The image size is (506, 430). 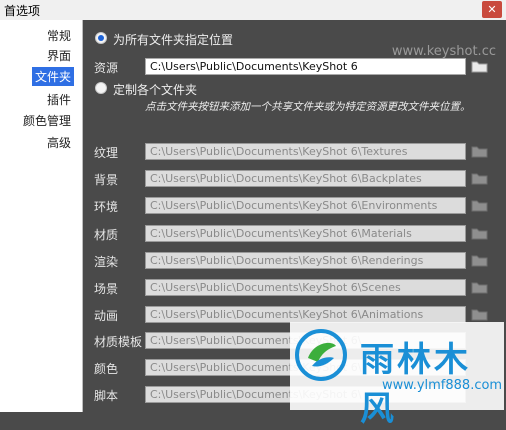 I want to click on resource-label: 资源, so click(x=106, y=68).